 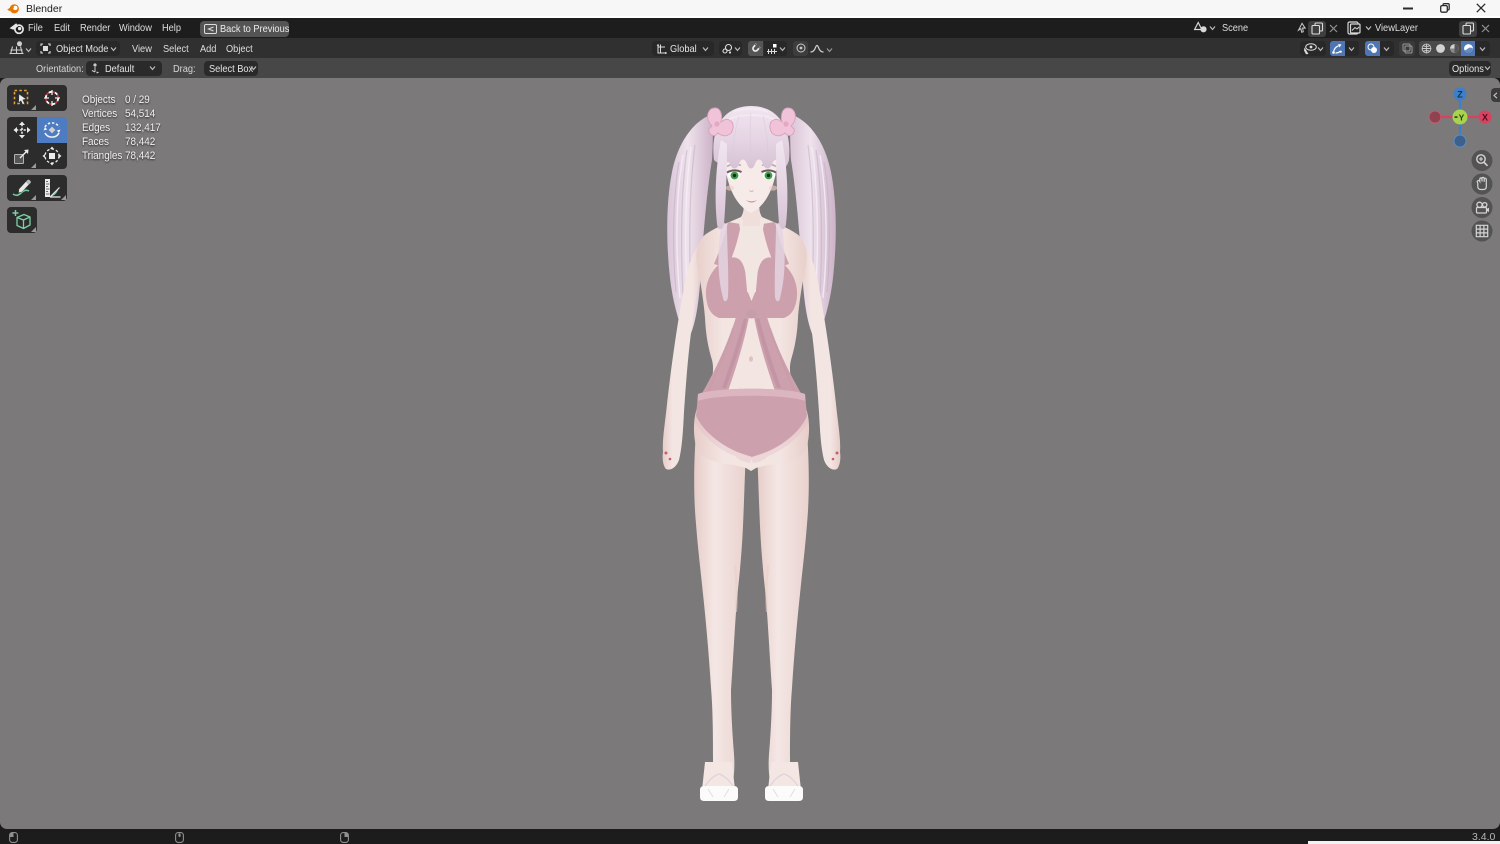 I want to click on svg-text: Y, so click(x=1462, y=118).